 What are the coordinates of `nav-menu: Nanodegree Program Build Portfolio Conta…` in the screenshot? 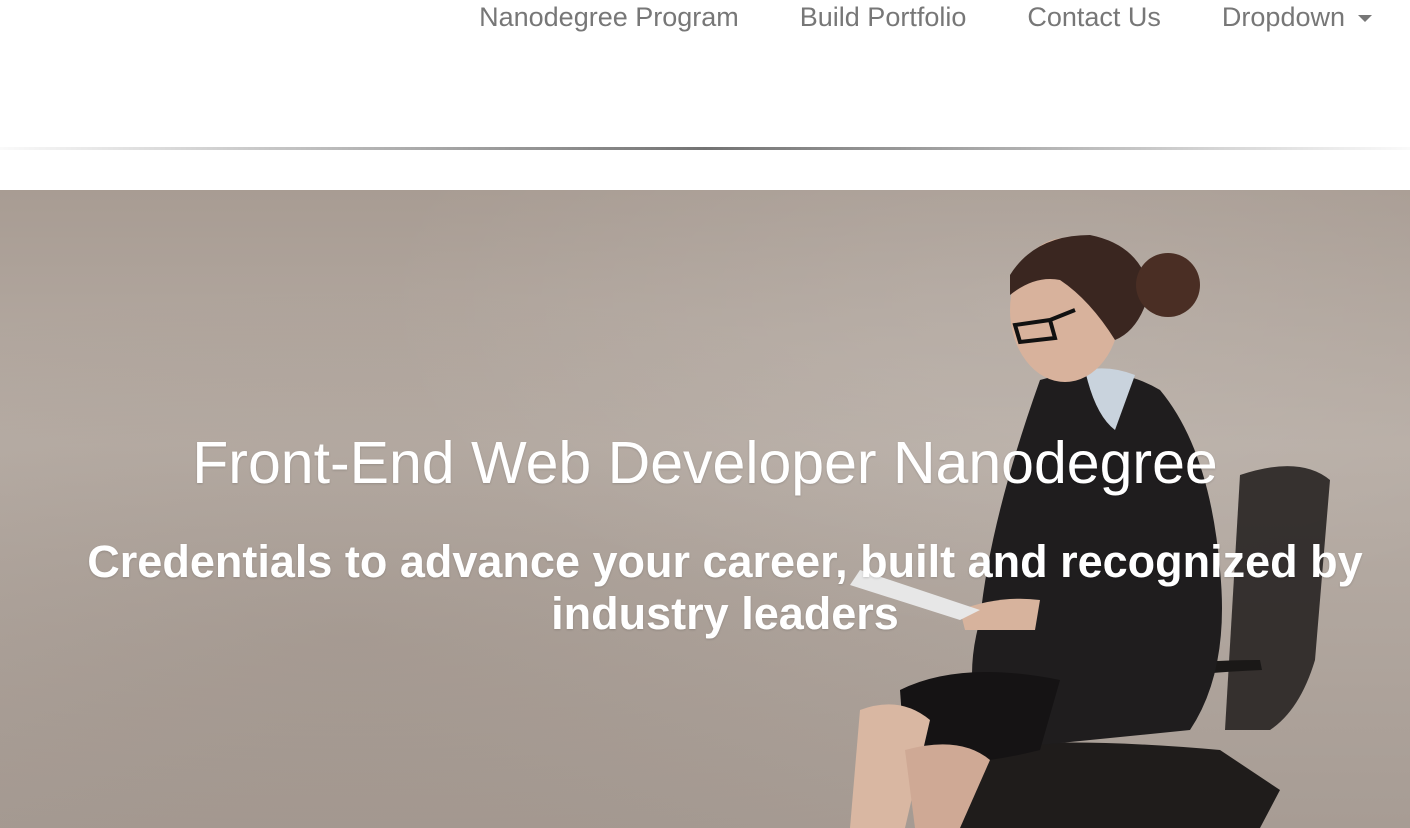 It's located at (925, 17).